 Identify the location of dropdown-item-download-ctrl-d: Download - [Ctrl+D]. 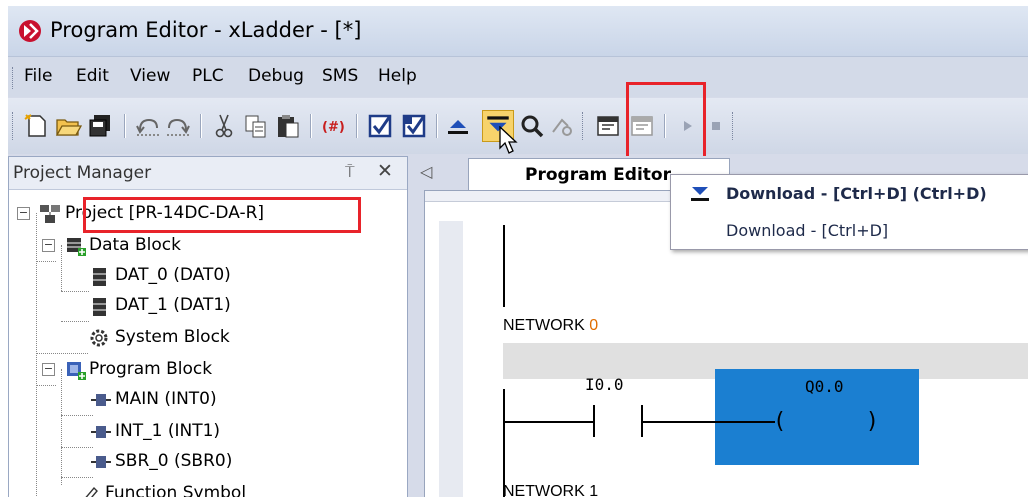
(849, 231).